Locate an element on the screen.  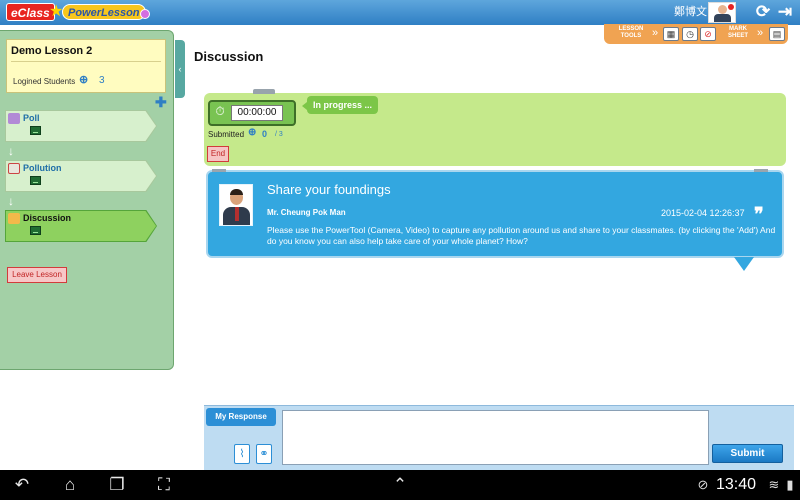
mark-sheet-icon: ▤ is located at coordinates (777, 34).